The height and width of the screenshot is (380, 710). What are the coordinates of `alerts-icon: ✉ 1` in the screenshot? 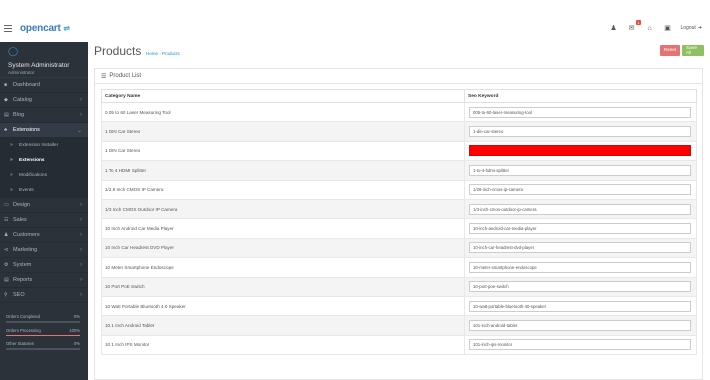 It's located at (634, 26).